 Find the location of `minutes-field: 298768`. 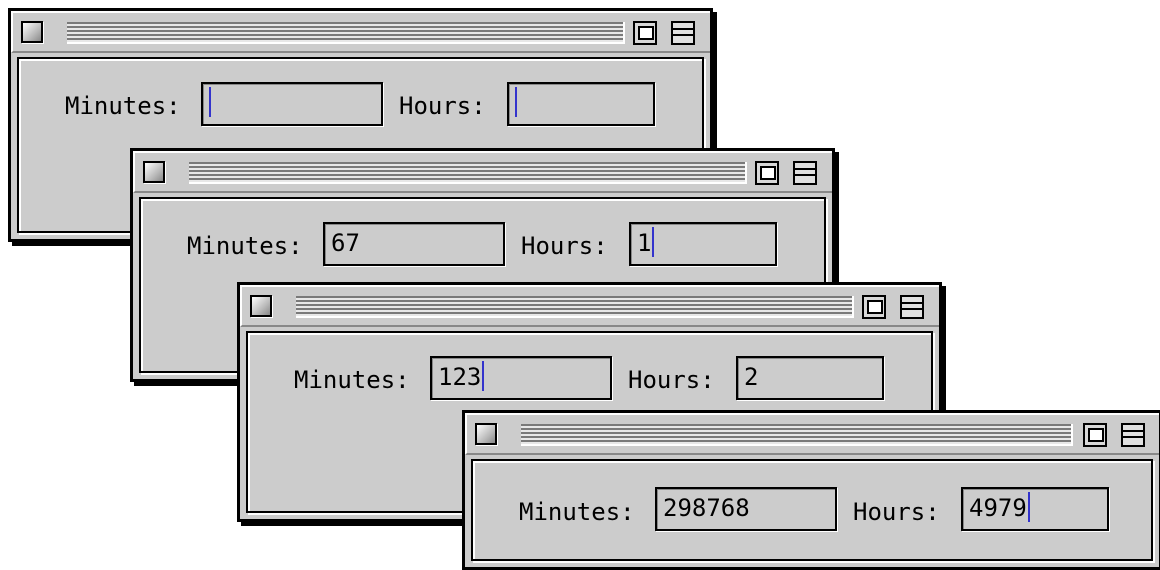

minutes-field: 298768 is located at coordinates (746, 509).